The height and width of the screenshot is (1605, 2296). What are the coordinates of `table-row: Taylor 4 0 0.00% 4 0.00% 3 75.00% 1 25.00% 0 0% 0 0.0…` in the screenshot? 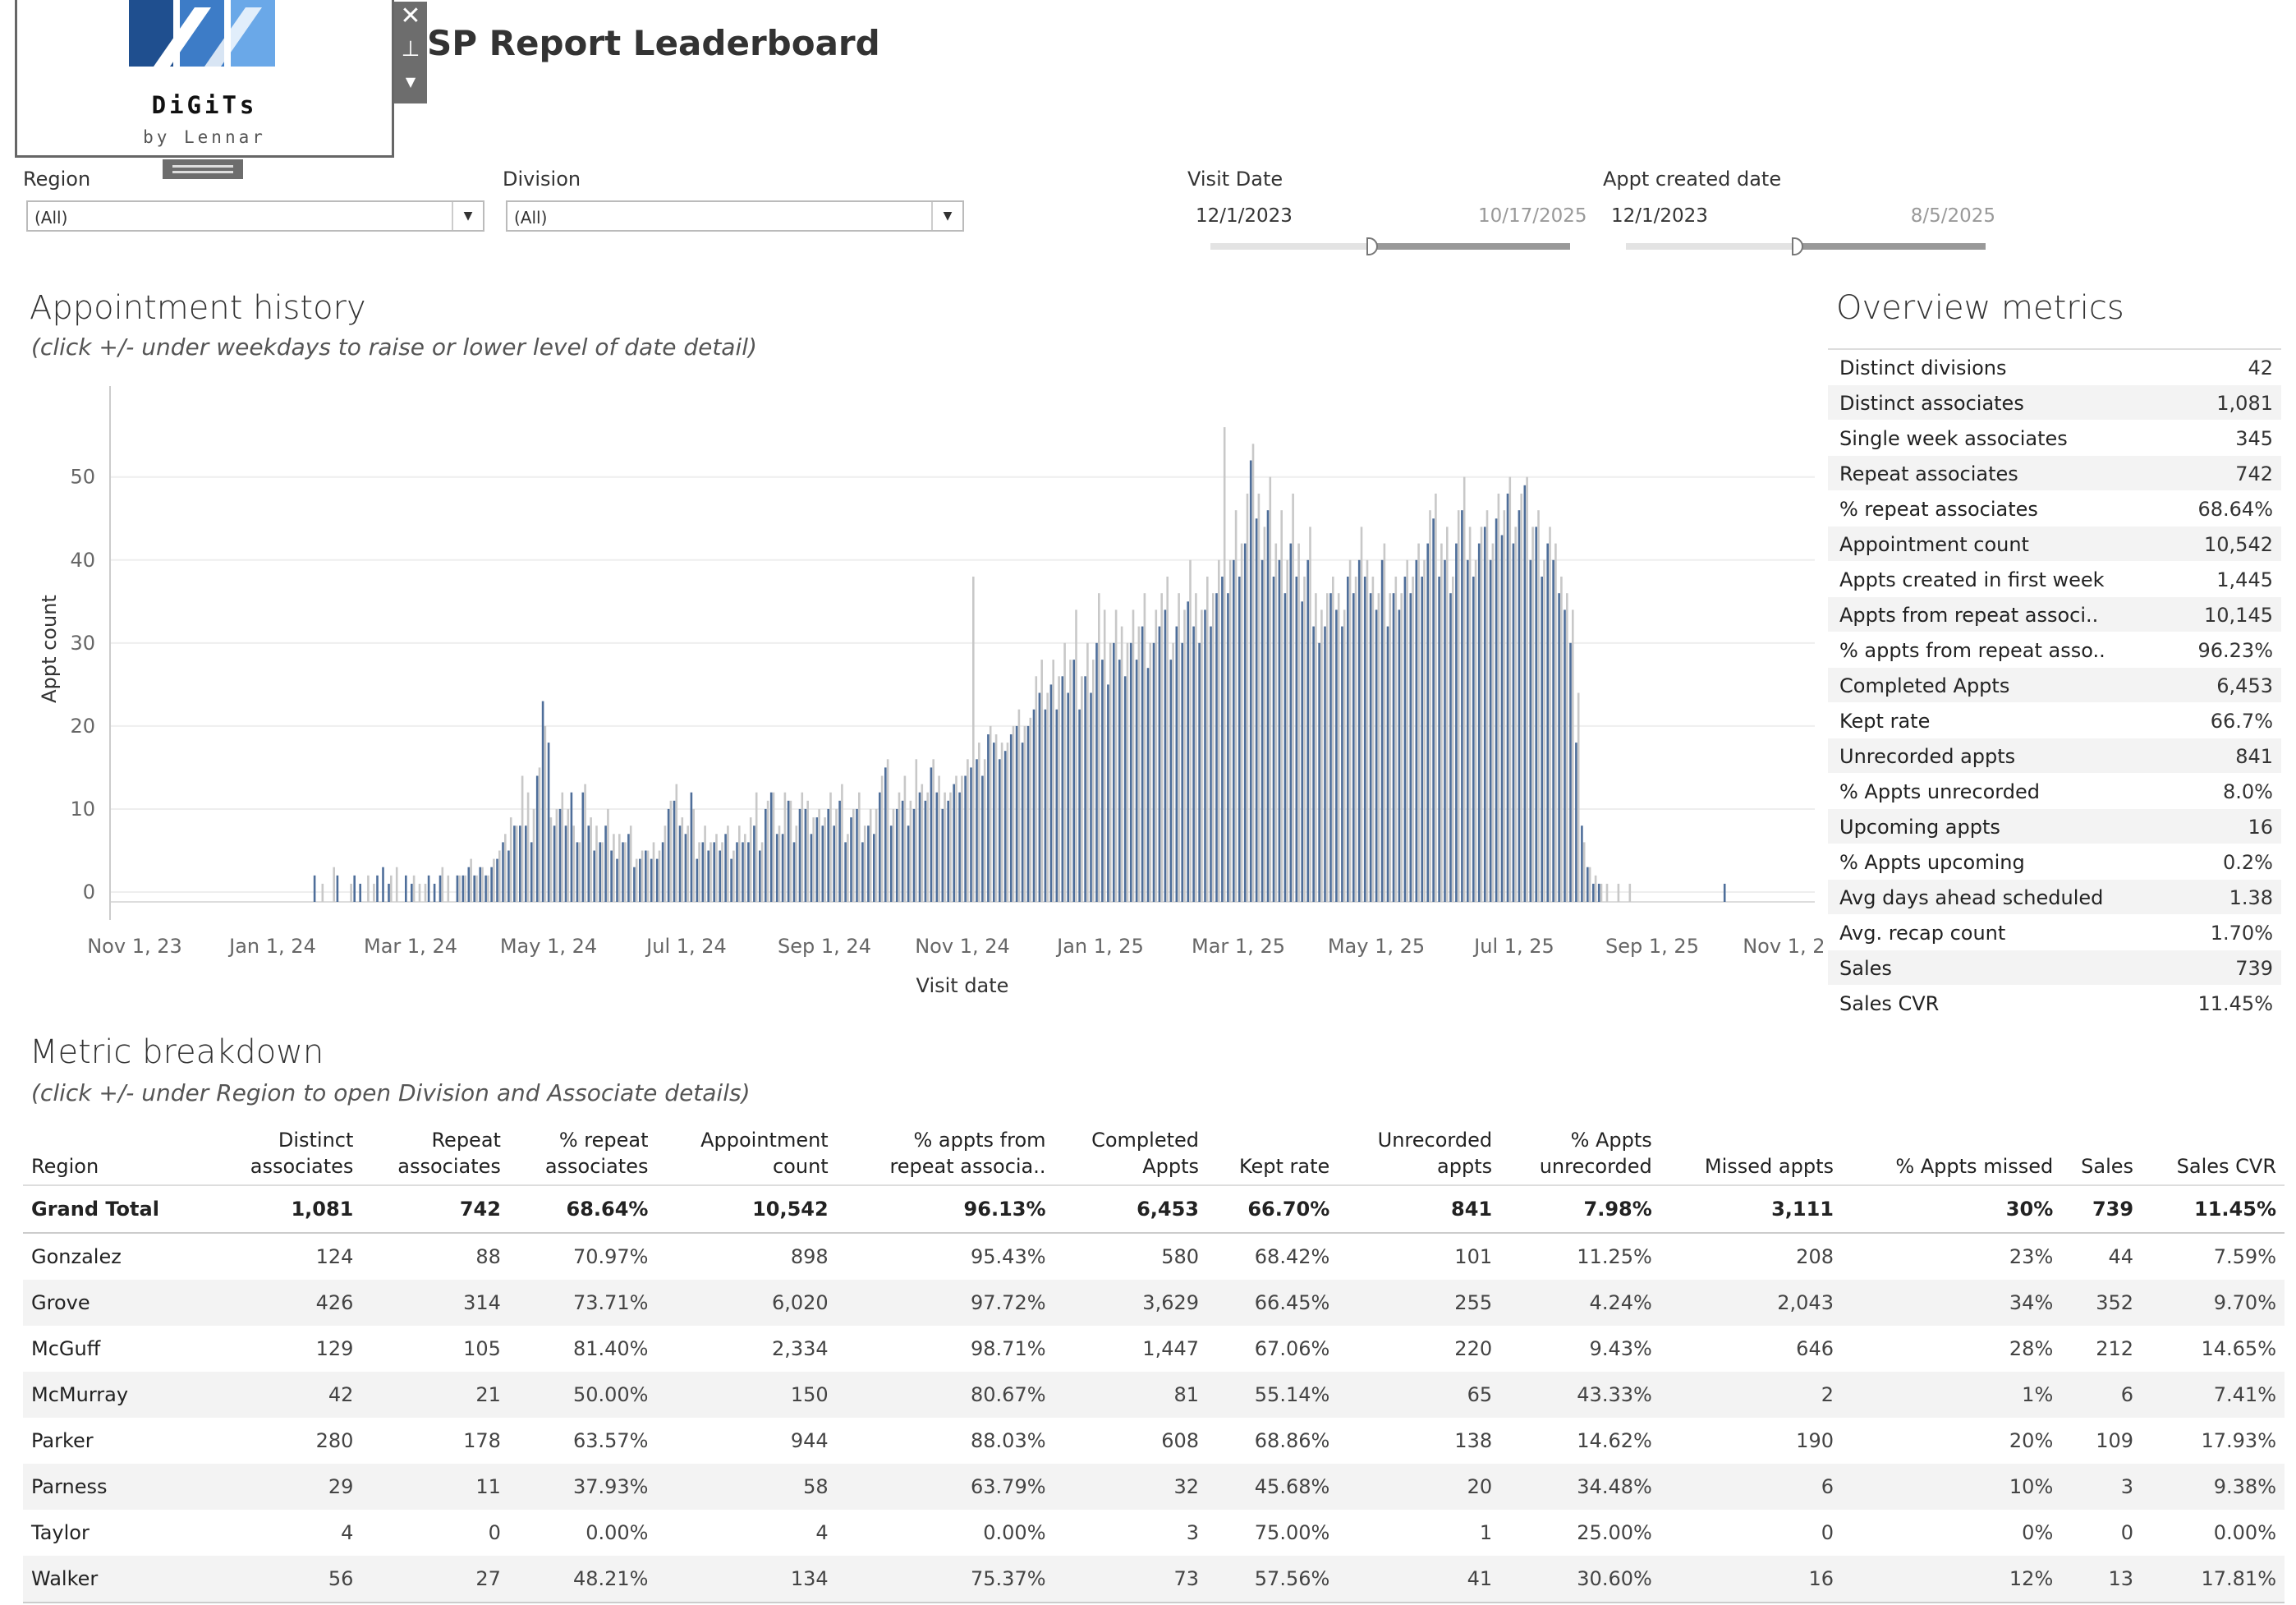 It's located at (1154, 1533).